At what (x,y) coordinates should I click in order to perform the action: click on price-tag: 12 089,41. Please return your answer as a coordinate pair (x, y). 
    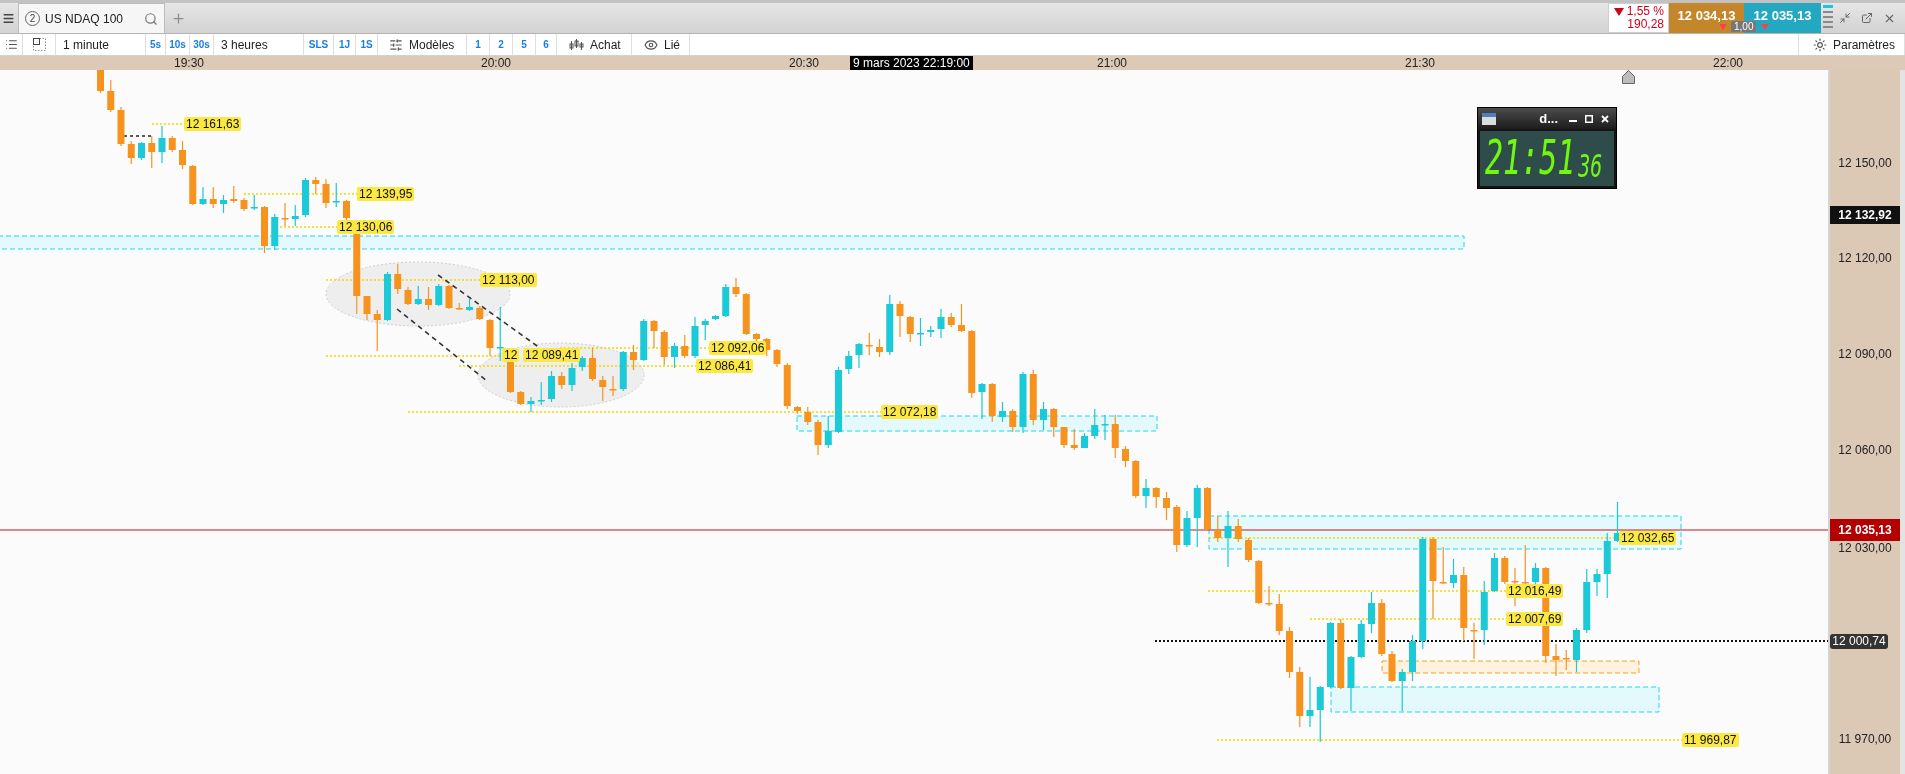
    Looking at the image, I should click on (552, 355).